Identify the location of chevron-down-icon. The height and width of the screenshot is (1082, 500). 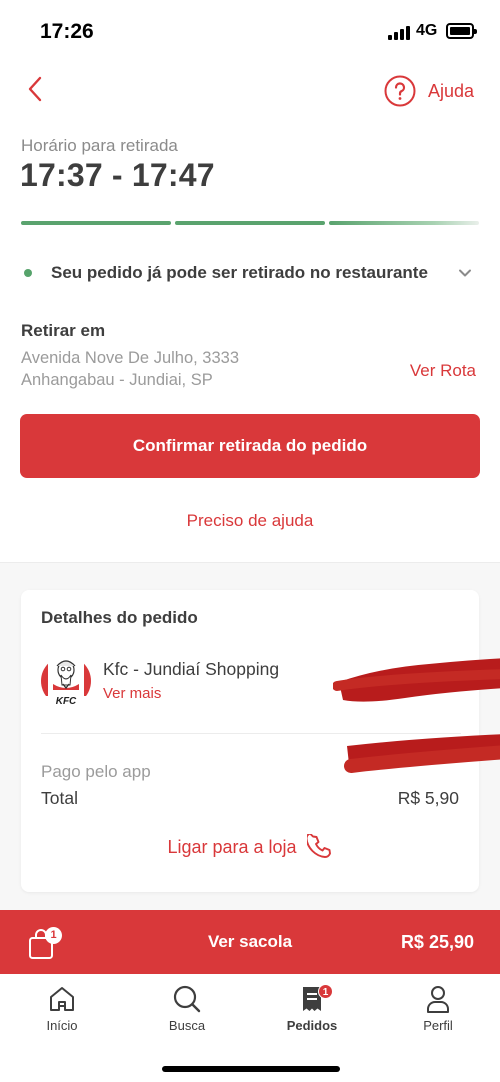
(465, 273).